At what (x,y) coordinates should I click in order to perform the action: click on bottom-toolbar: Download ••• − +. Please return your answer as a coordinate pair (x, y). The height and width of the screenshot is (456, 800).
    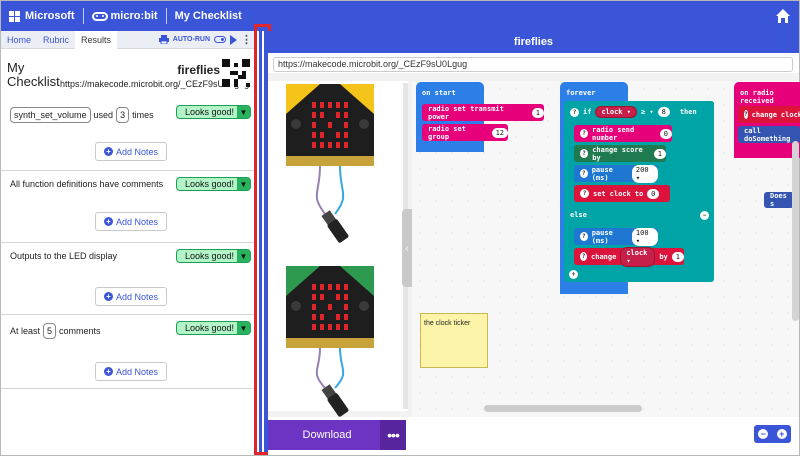
    Looking at the image, I should click on (533, 436).